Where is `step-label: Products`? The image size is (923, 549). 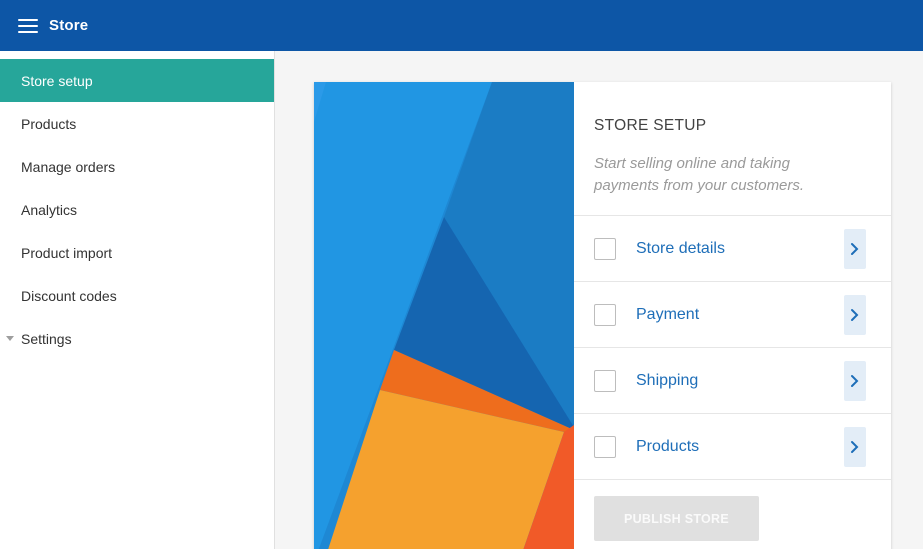 step-label: Products is located at coordinates (740, 447).